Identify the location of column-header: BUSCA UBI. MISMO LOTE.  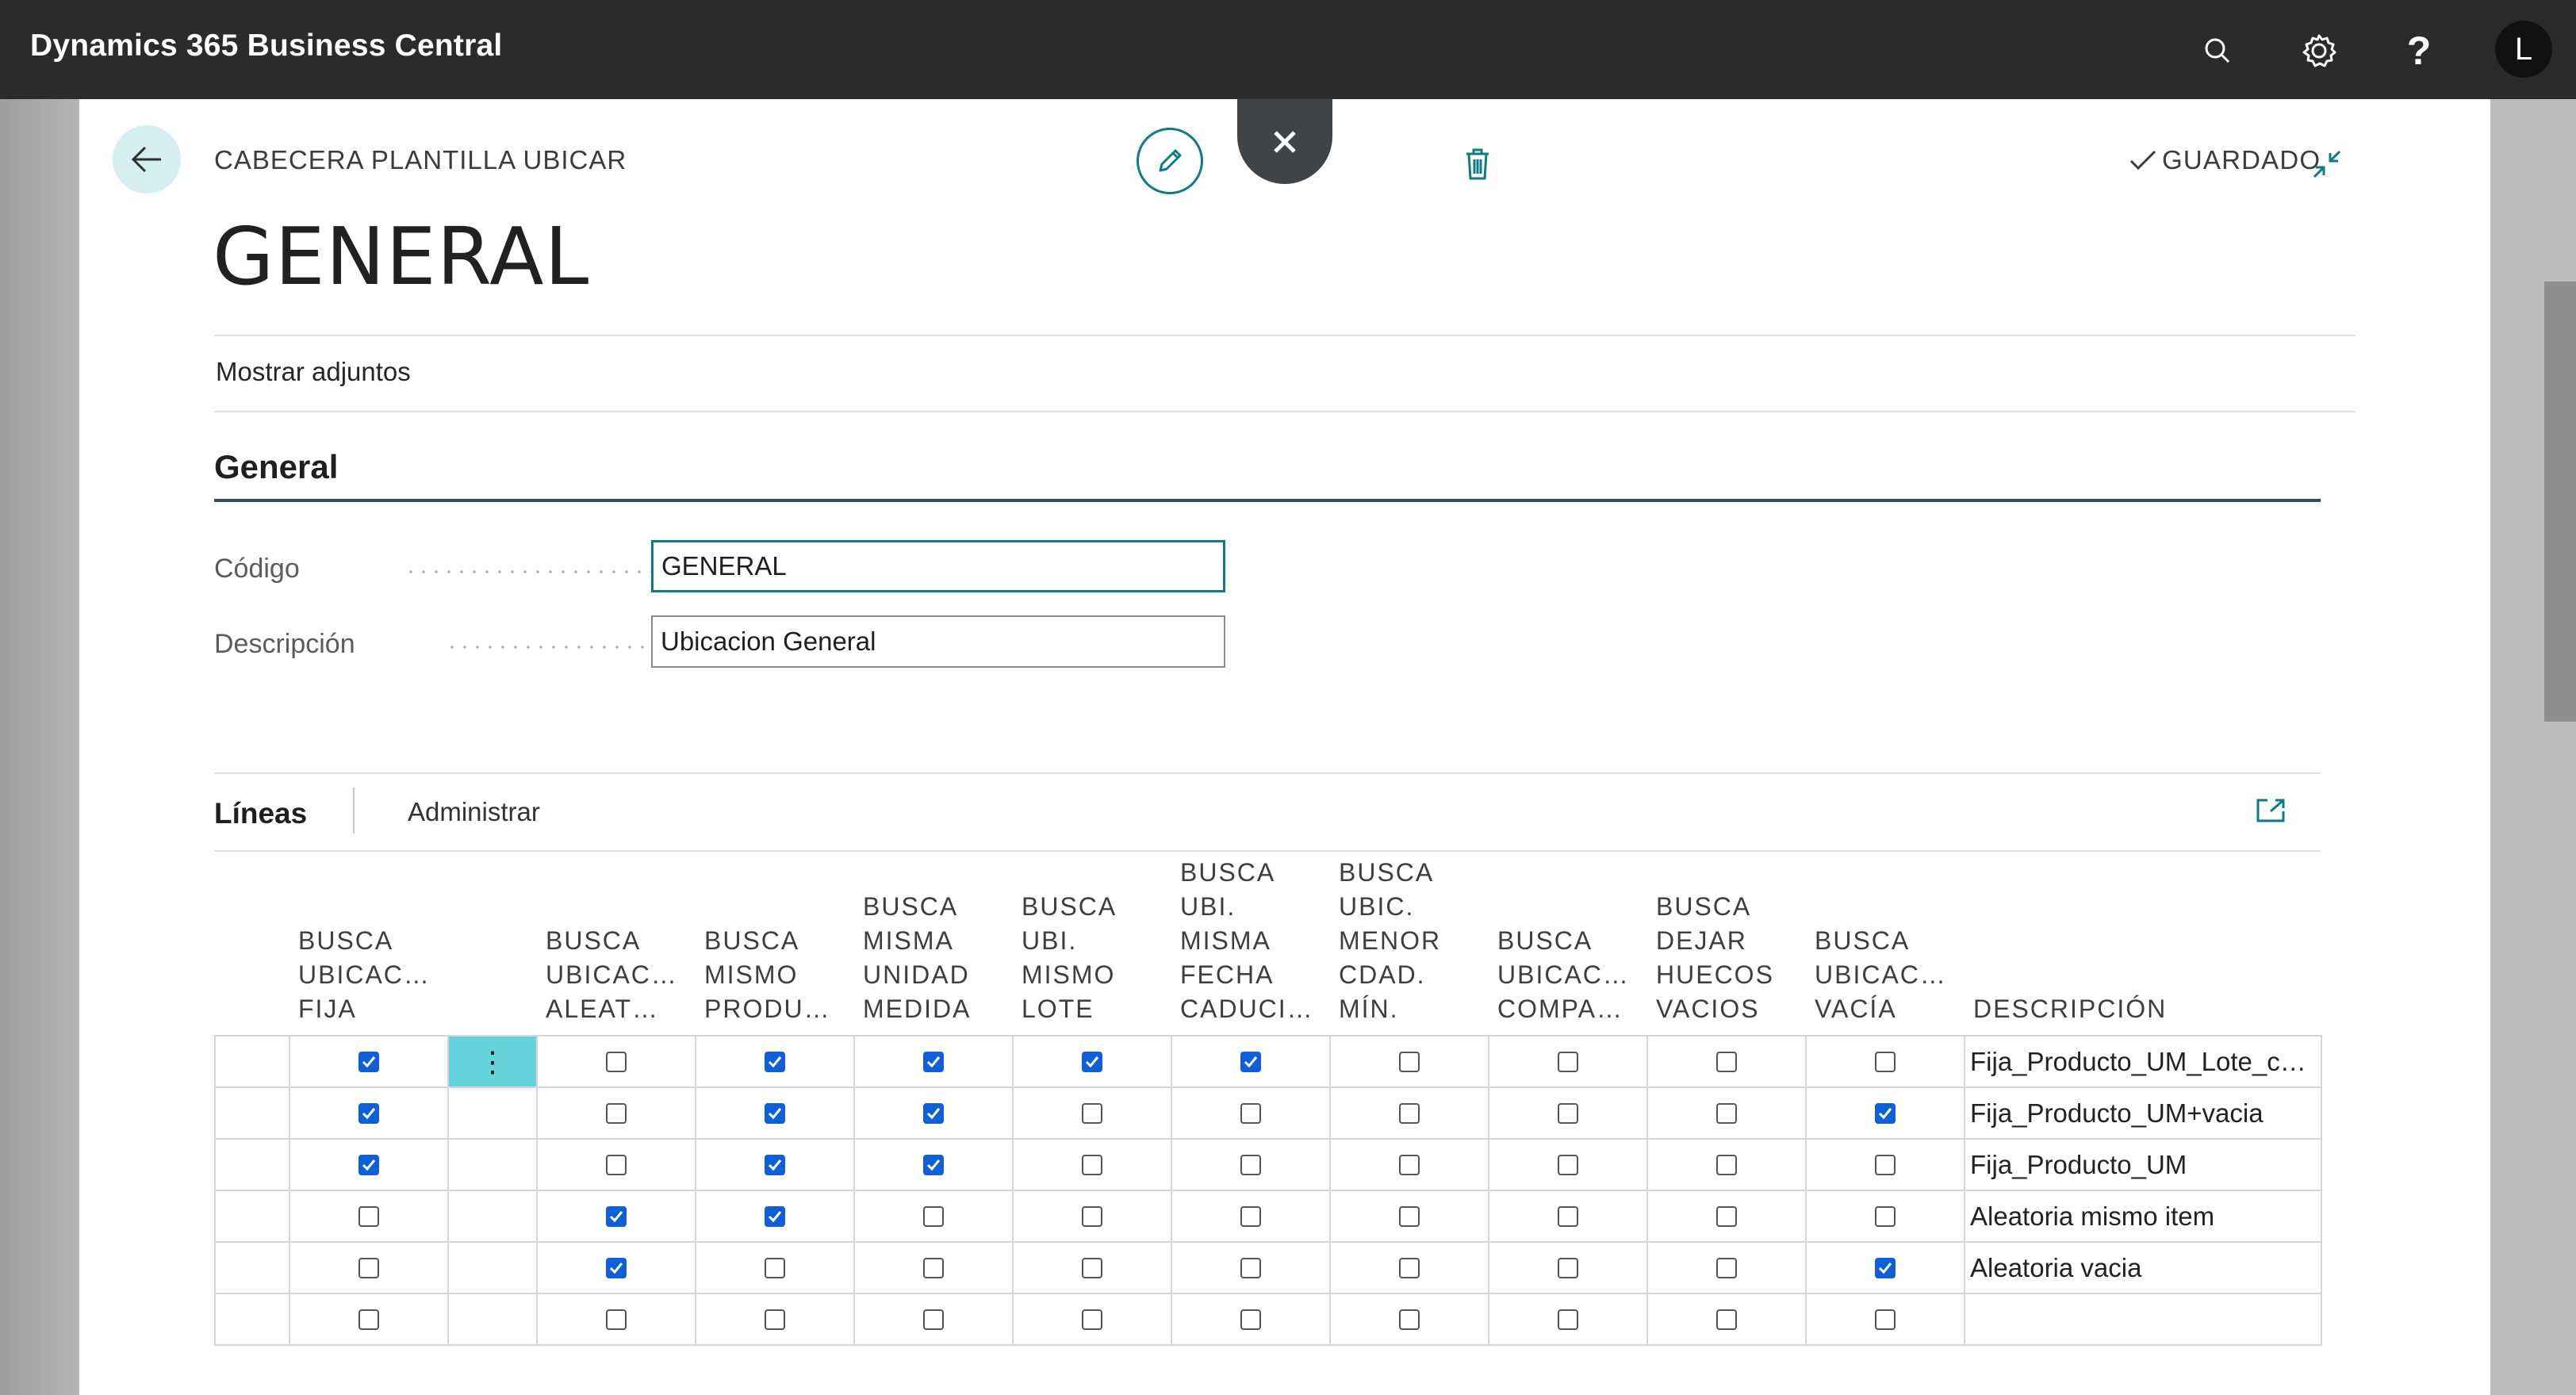
(1095, 960).